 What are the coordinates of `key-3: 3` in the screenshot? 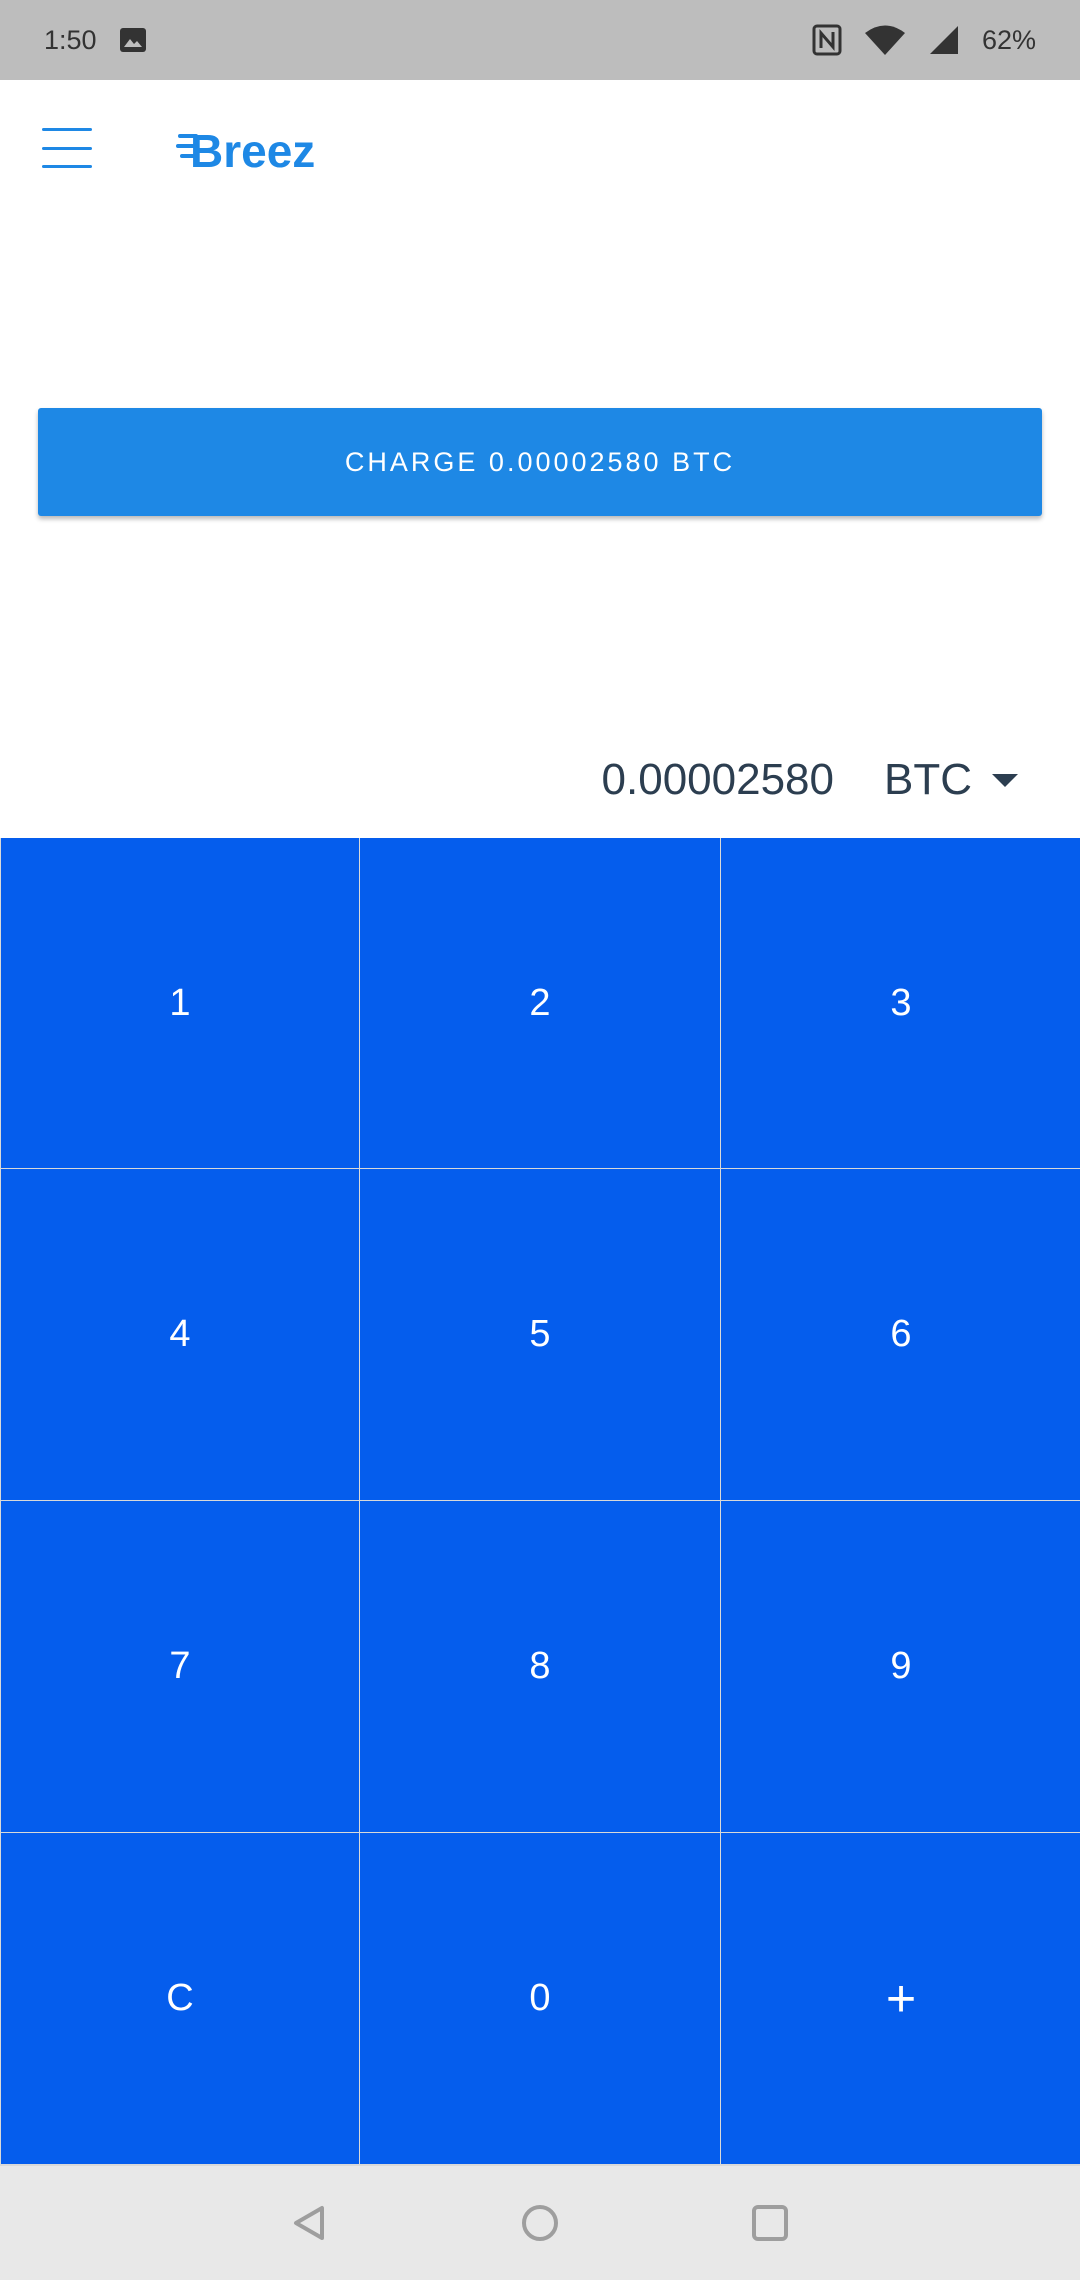 It's located at (900, 1003).